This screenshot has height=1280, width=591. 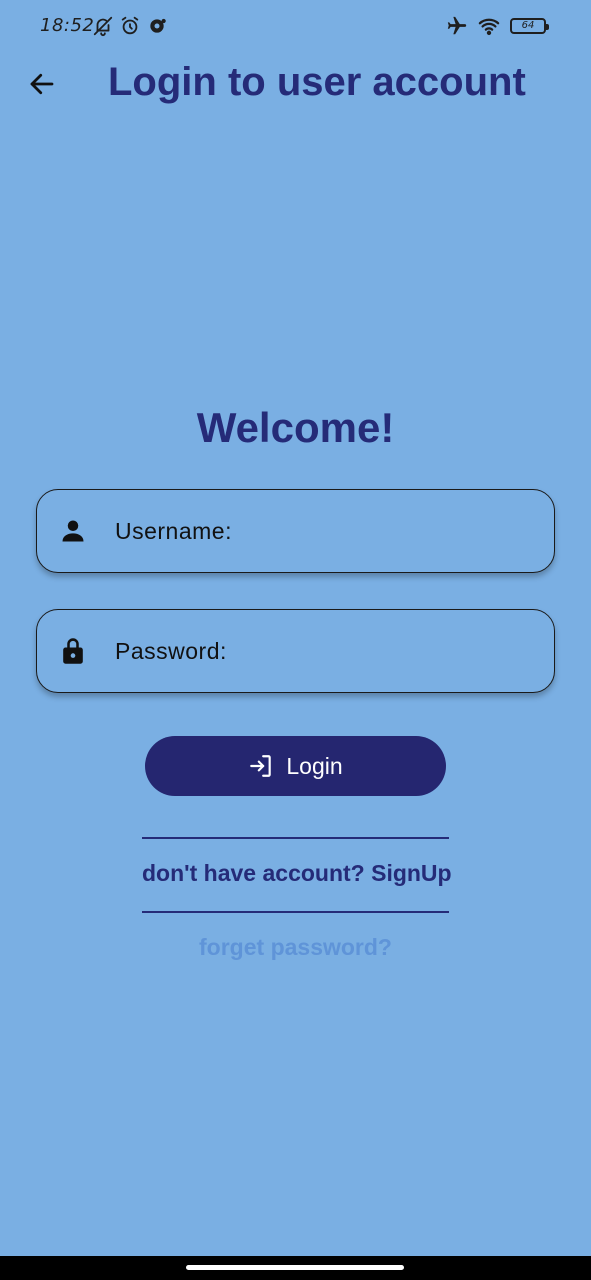 I want to click on airplane-icon, so click(x=457, y=26).